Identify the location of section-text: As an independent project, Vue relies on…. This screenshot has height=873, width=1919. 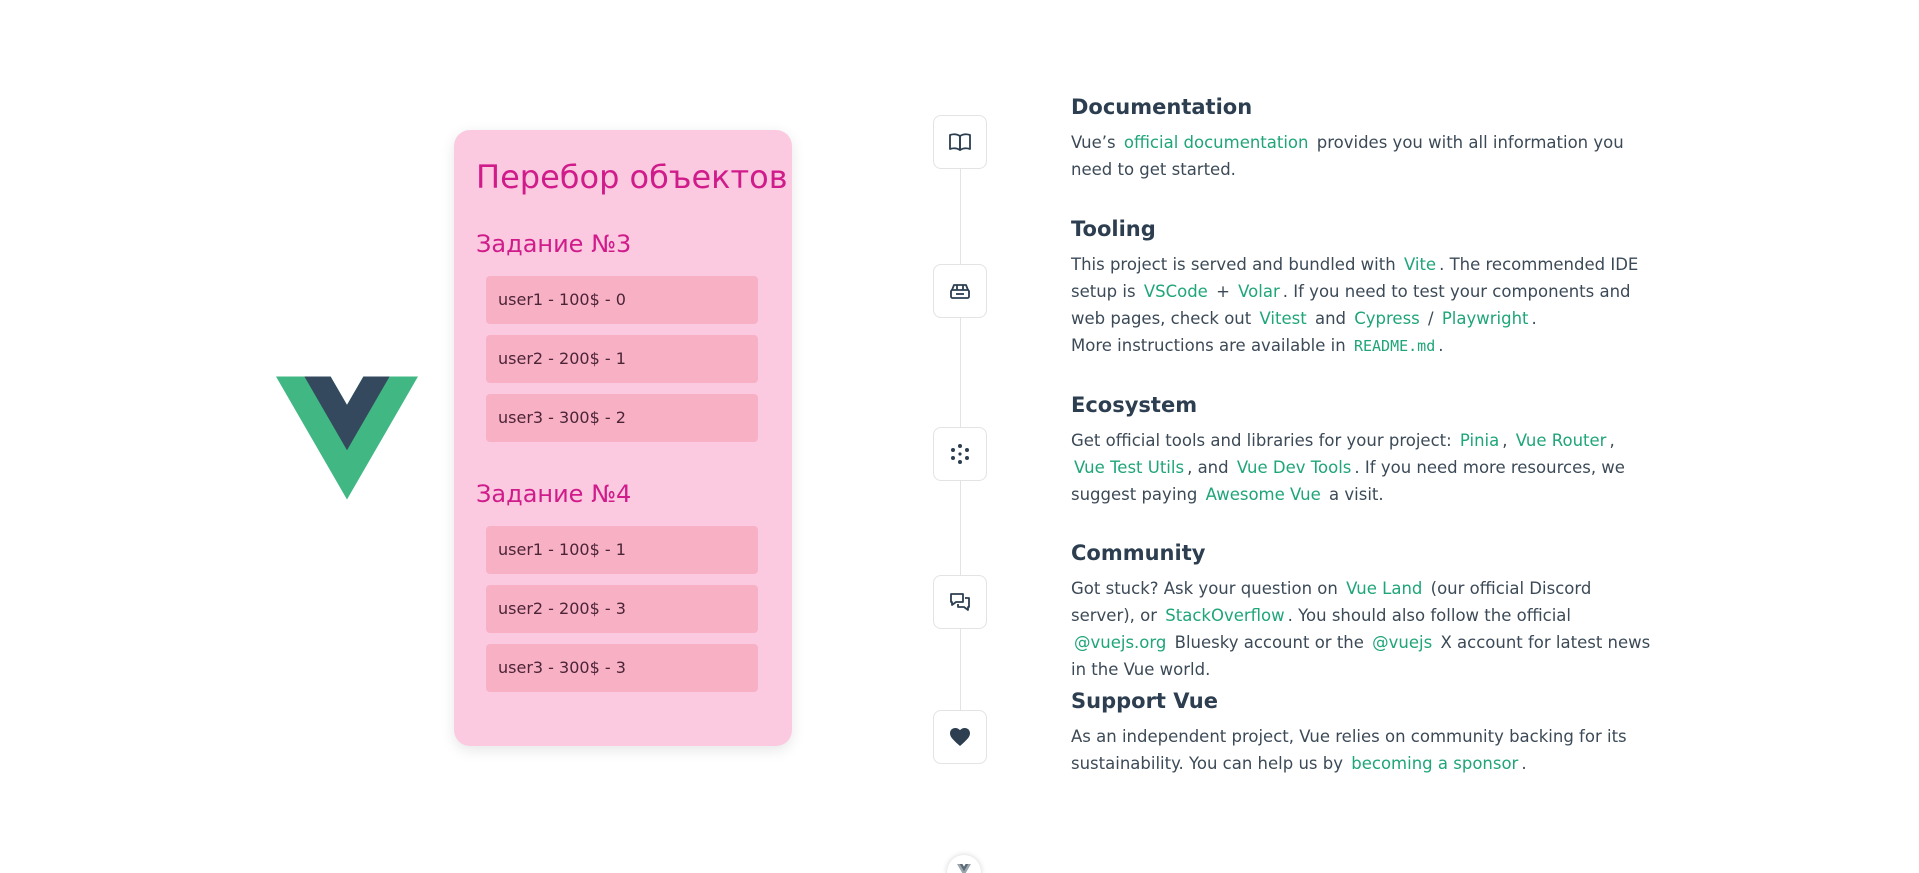
(1361, 750).